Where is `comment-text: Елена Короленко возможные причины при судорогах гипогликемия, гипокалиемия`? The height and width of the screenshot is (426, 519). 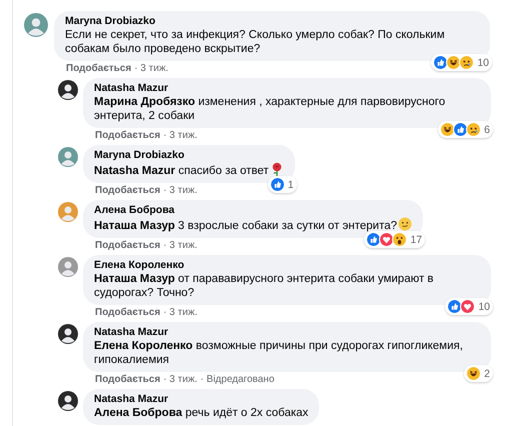 comment-text: Елена Короленко возможные причины при судорогах гипогликемия, гипокалиемия is located at coordinates (278, 353).